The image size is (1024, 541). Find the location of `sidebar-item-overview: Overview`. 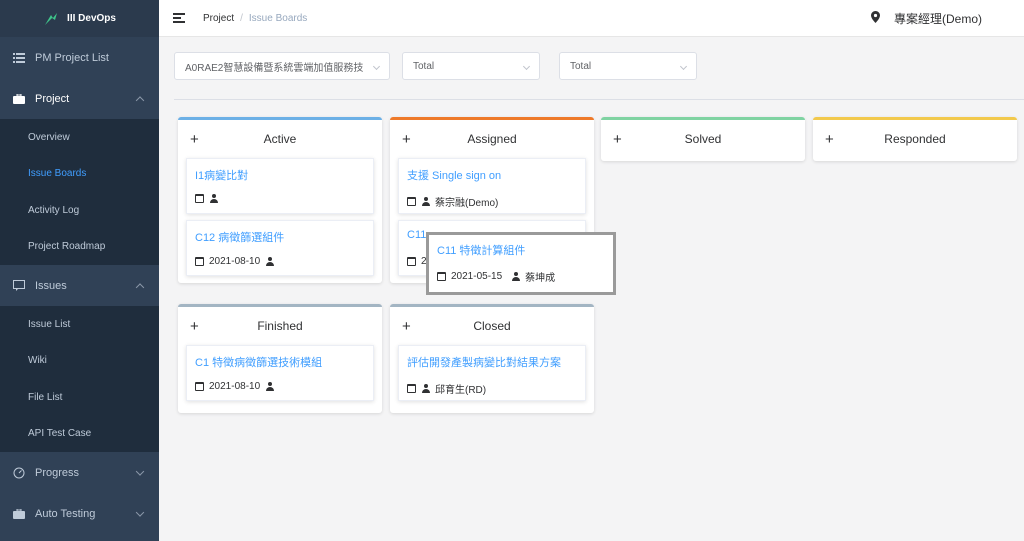

sidebar-item-overview: Overview is located at coordinates (79, 137).